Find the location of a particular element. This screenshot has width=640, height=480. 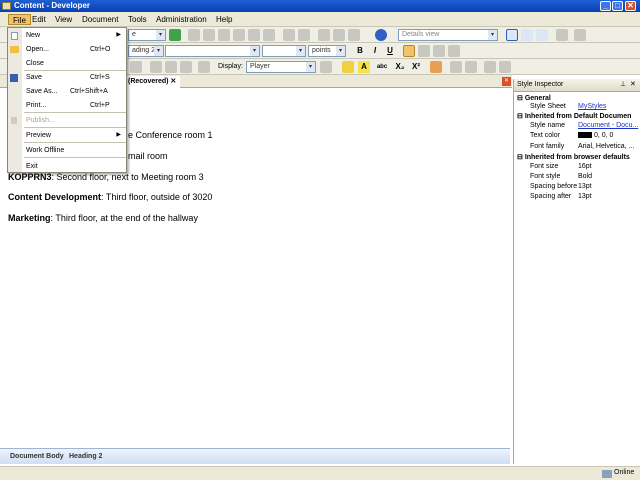

menu-item-print: Print... Ctrl+P is located at coordinates (67, 105).